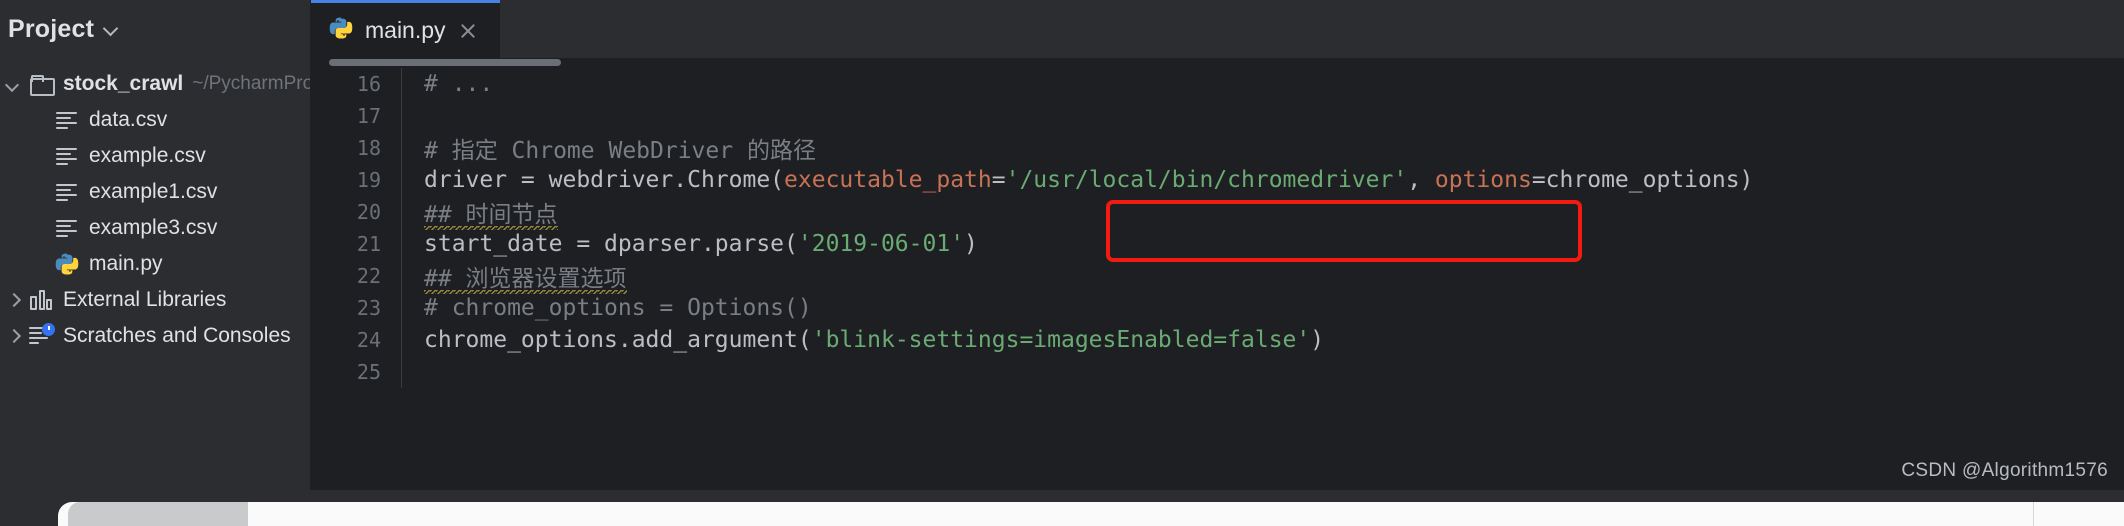 This screenshot has width=2124, height=526. I want to click on code-token: 'blink-settings=imagesEnabled=false', so click(1061, 340).